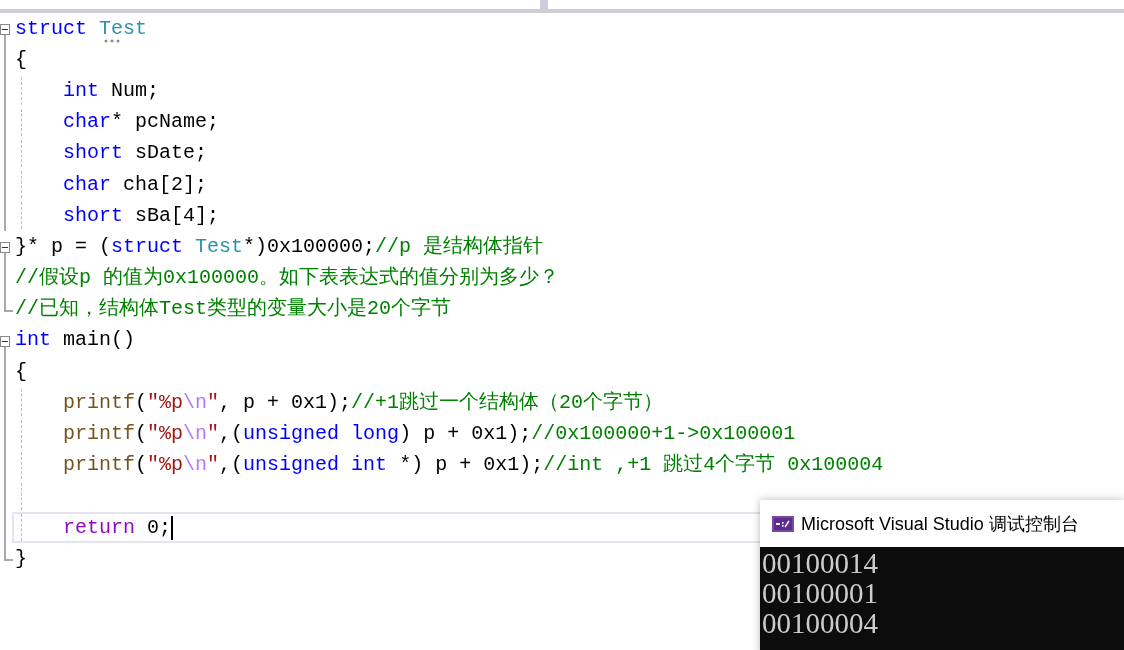 The image size is (1124, 650). Describe the element at coordinates (75, 340) in the screenshot. I see `code-line: int main()` at that location.